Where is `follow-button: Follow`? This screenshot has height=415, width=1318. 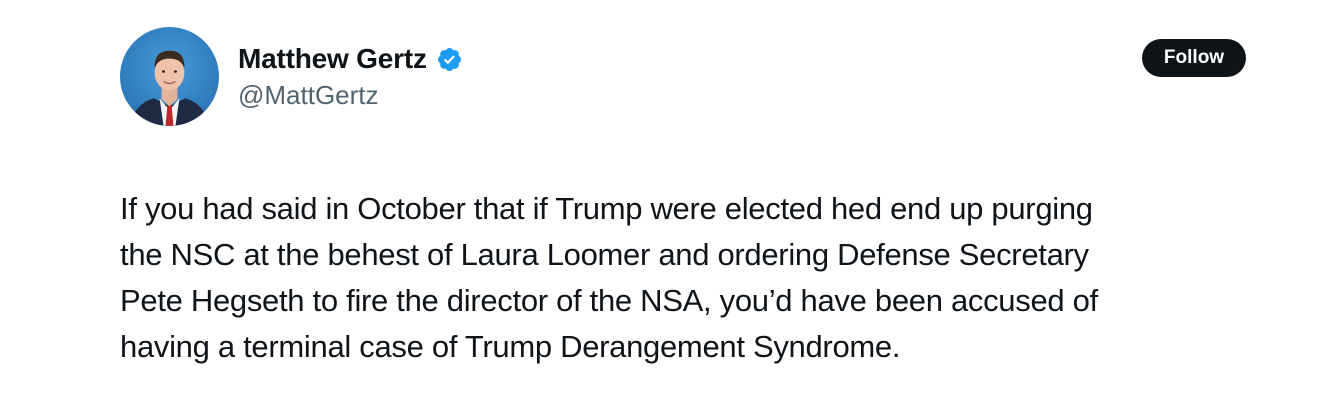
follow-button: Follow is located at coordinates (1194, 58).